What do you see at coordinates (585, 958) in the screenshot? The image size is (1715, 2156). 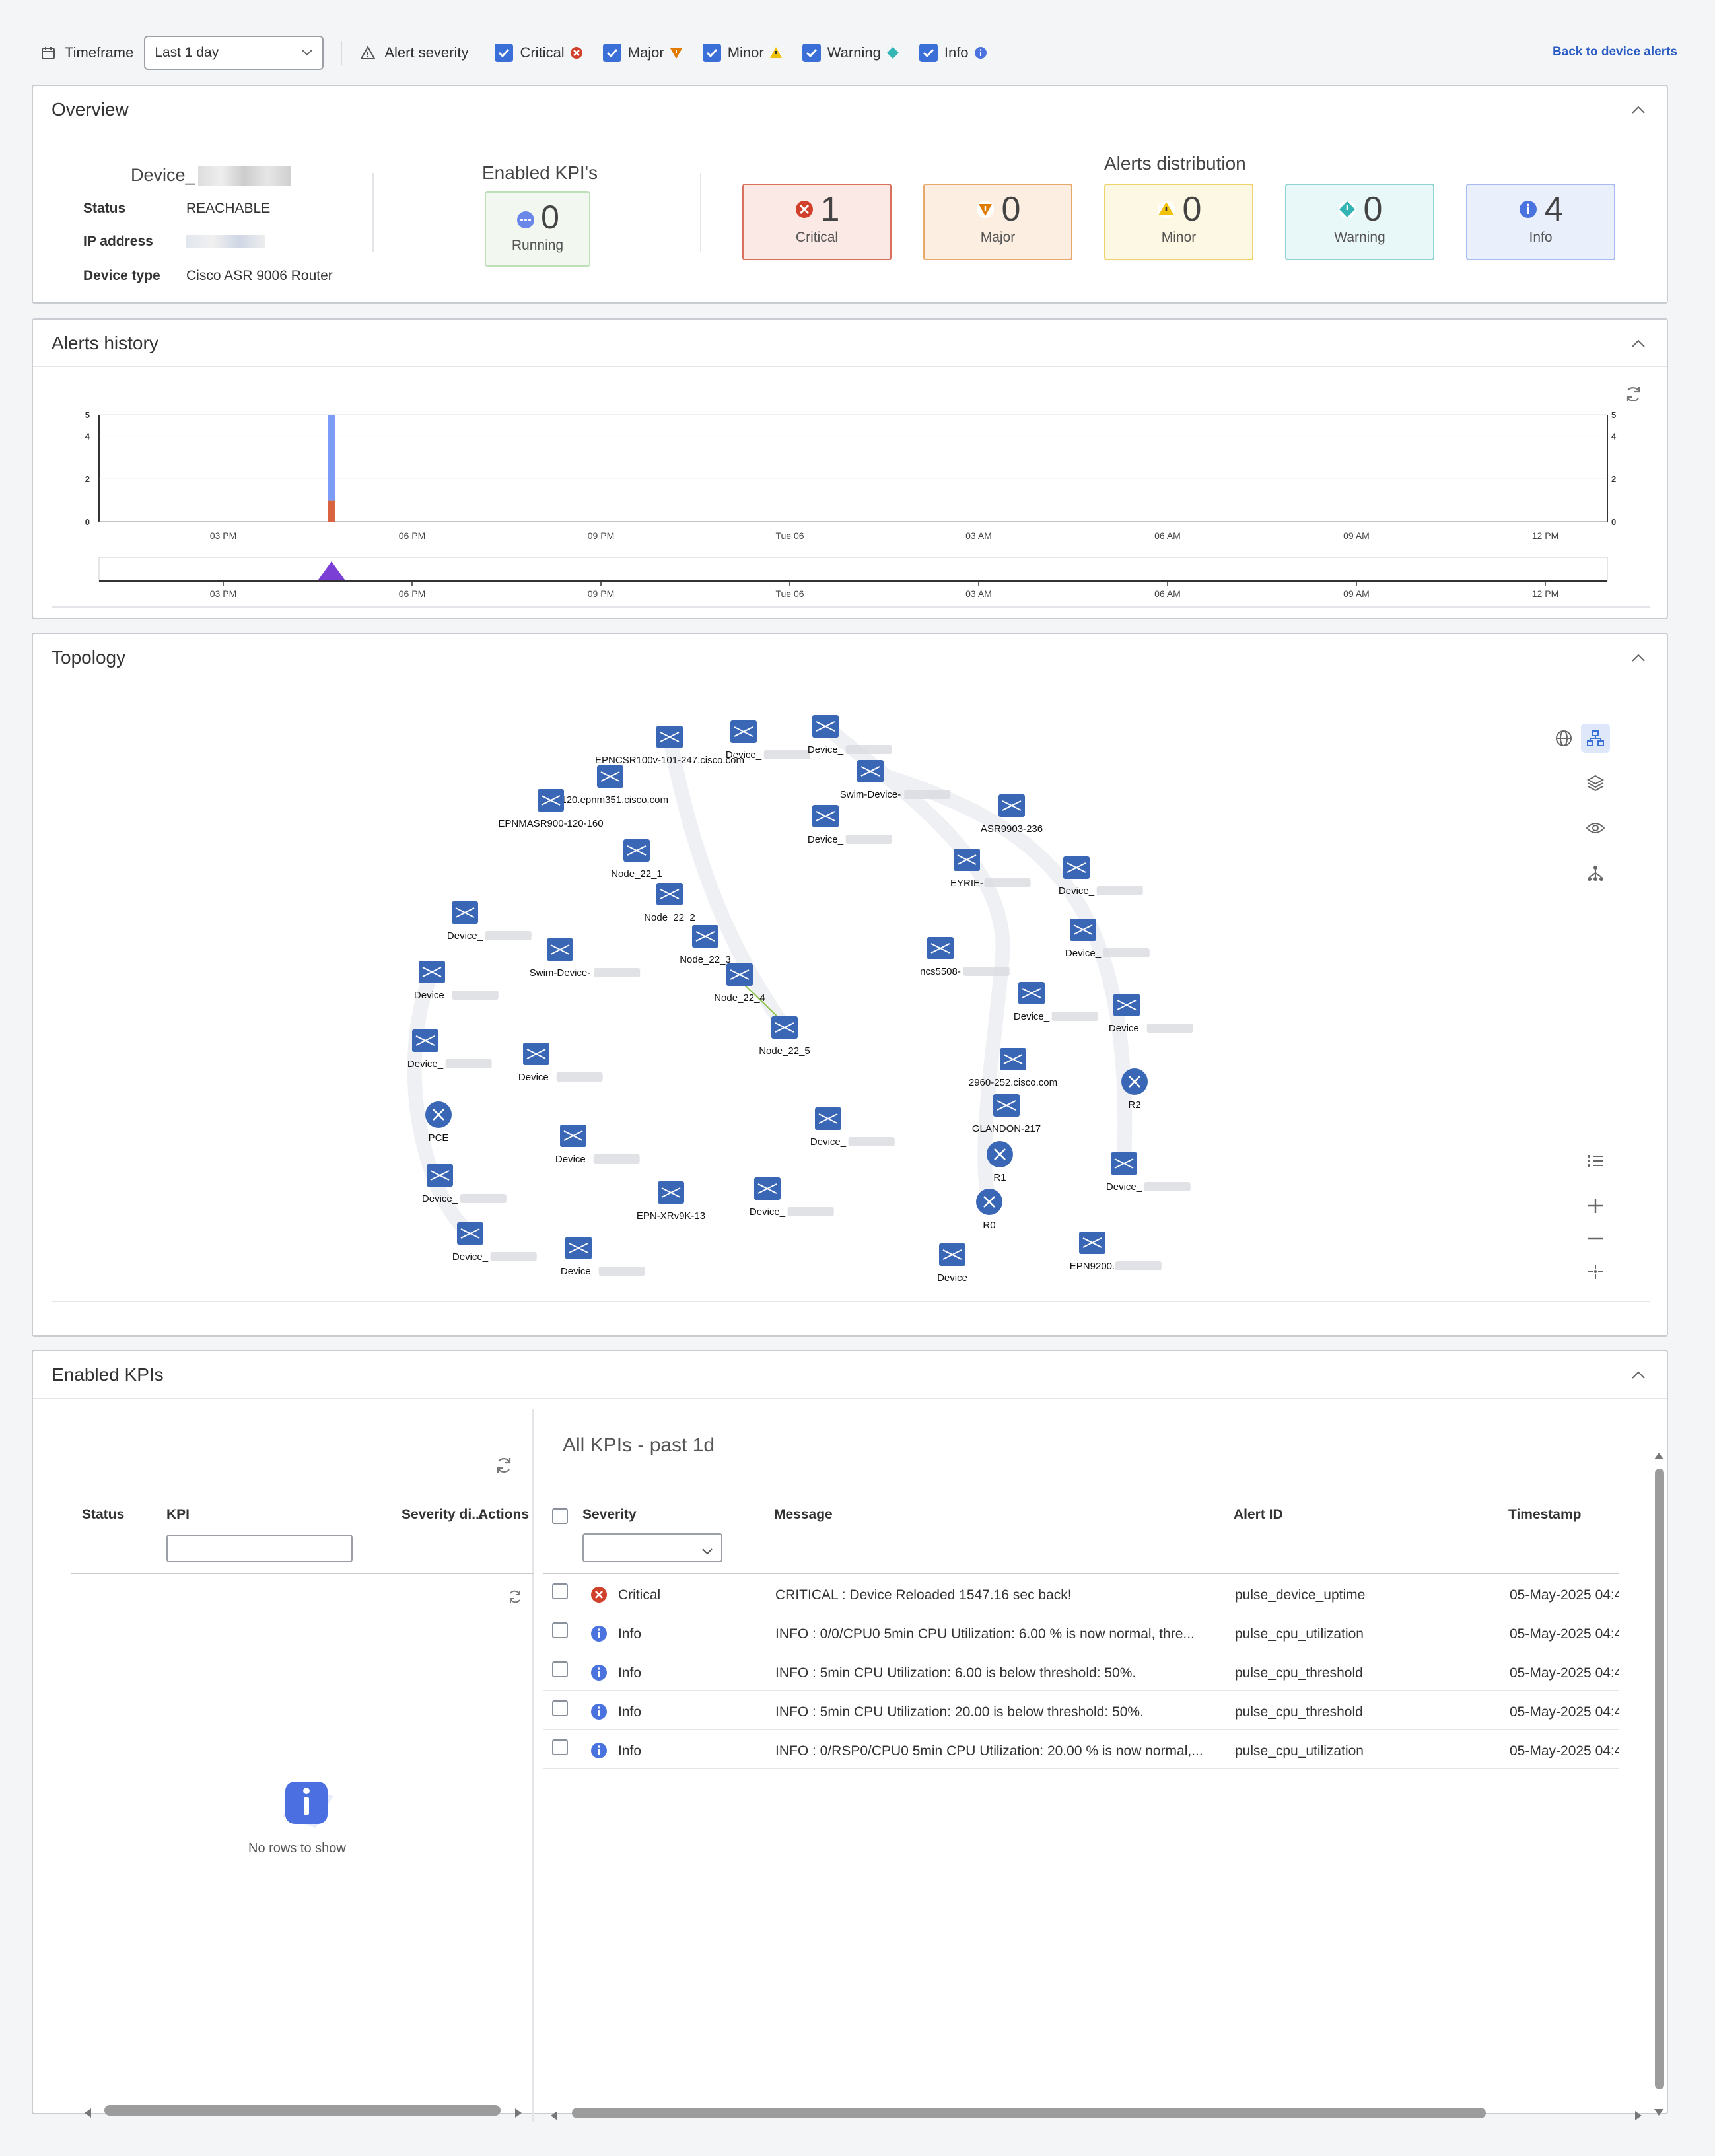 I see `topology-node: Swim-Device-` at bounding box center [585, 958].